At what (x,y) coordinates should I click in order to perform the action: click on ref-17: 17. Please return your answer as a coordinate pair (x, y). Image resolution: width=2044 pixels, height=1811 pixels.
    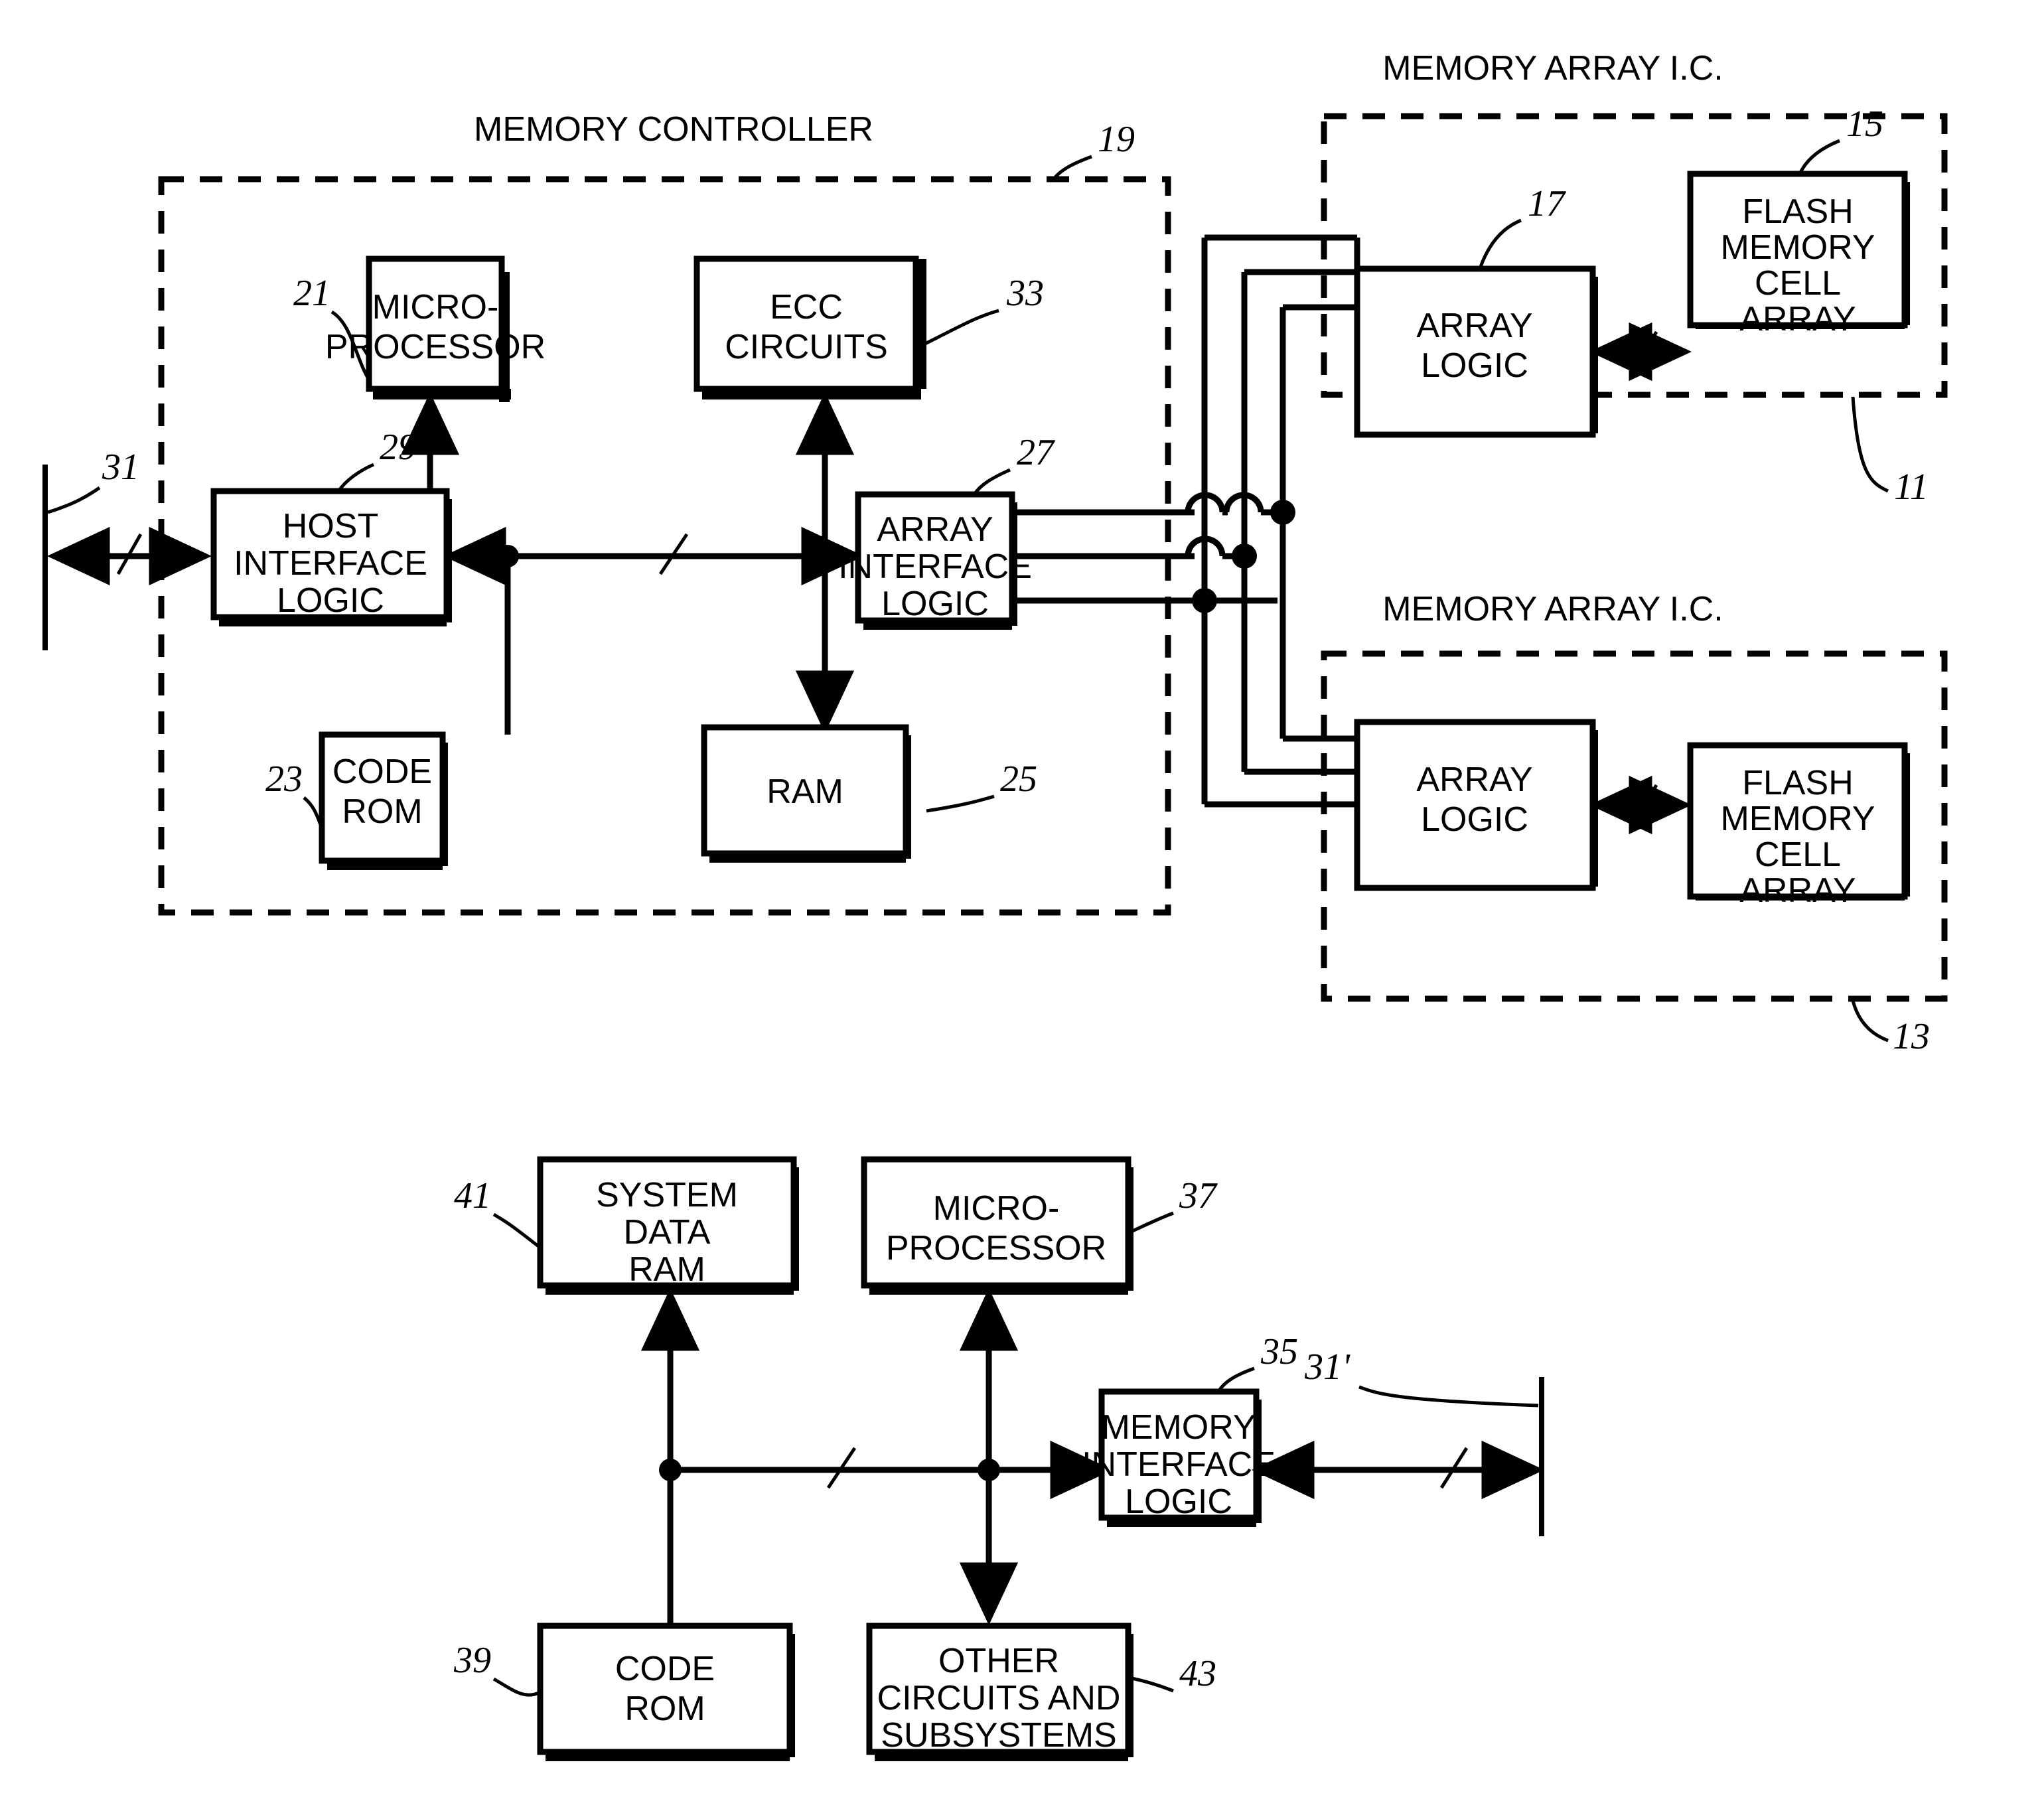
    Looking at the image, I should click on (1522, 226).